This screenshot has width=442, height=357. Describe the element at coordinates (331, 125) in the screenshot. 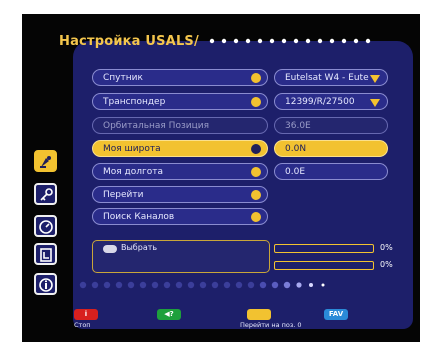

I see `orbital-position-field: 36.0E` at that location.